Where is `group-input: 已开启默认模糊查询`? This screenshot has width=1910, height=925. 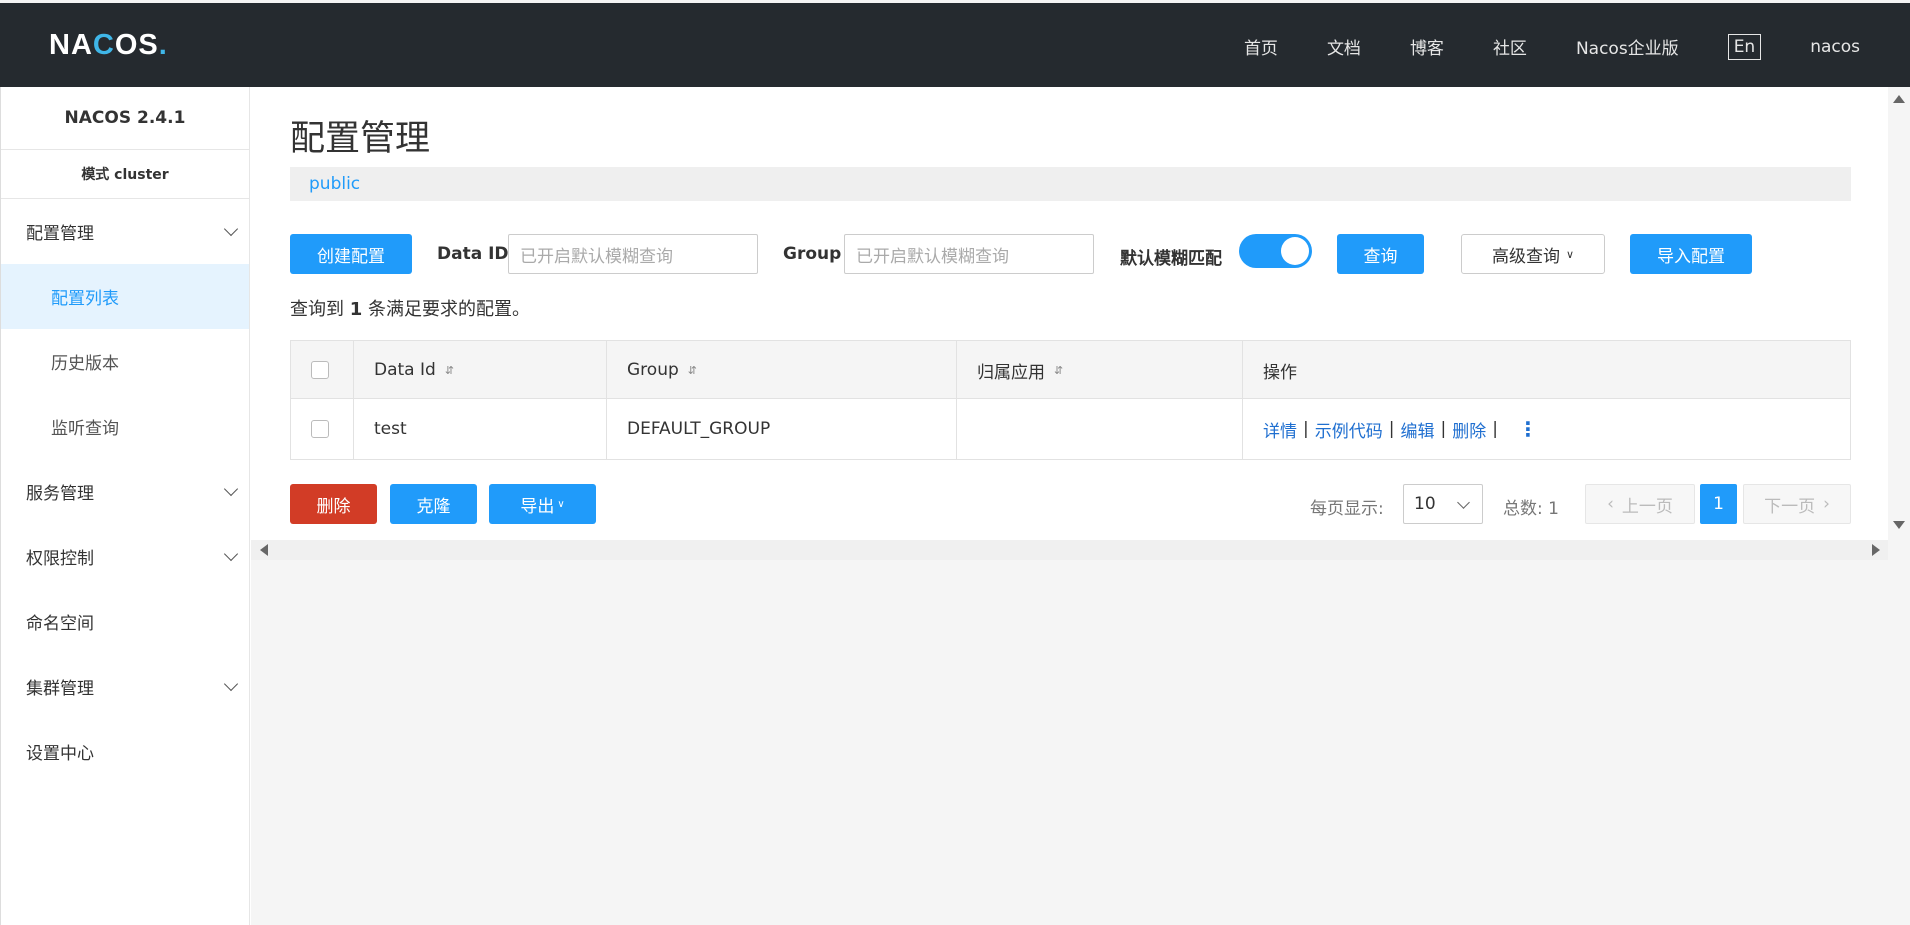
group-input: 已开启默认模糊查询 is located at coordinates (969, 254).